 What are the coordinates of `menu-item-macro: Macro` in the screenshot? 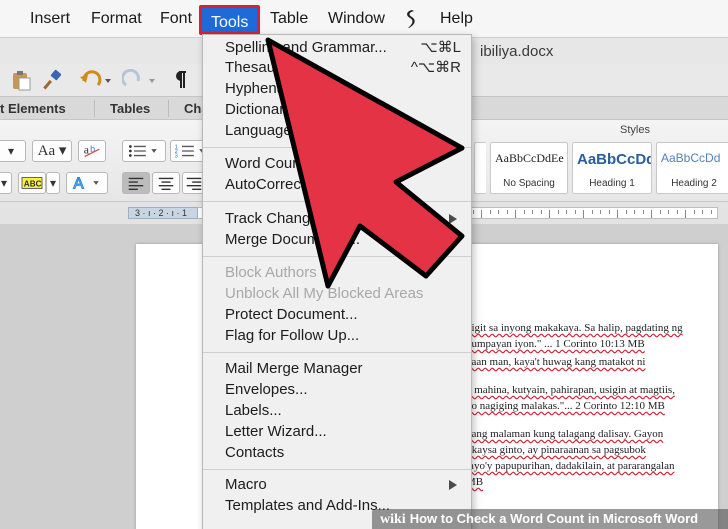 It's located at (246, 485).